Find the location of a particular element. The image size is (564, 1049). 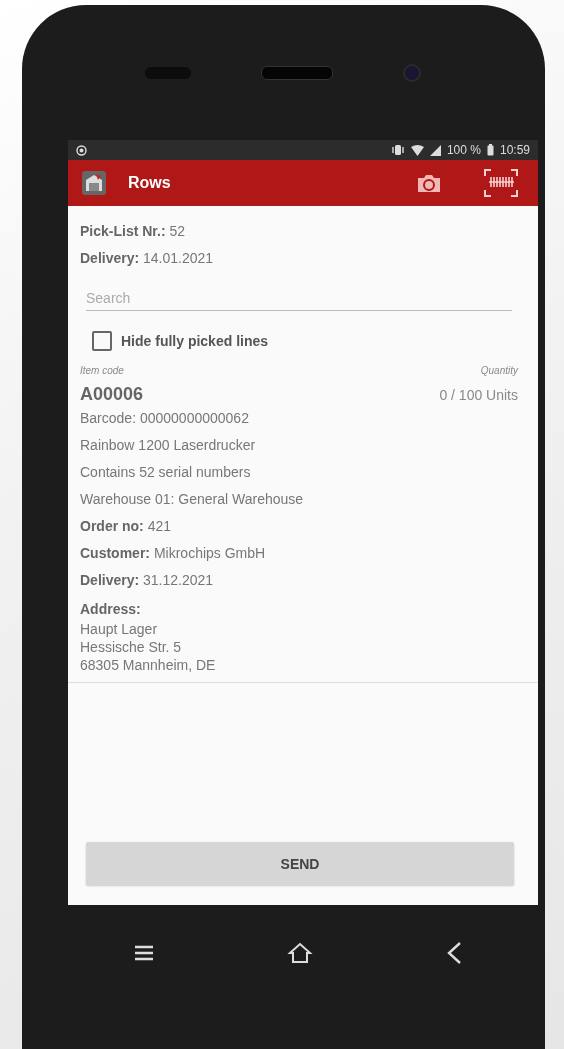

signal-icon is located at coordinates (435, 150).